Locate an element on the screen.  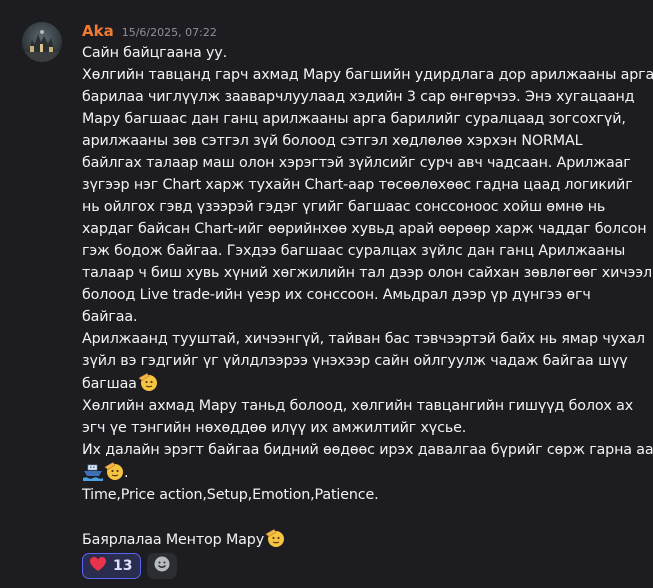
avatar is located at coordinates (42, 42).